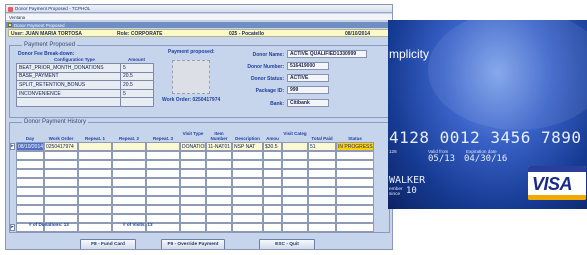 The width and height of the screenshot is (587, 255). What do you see at coordinates (295, 133) in the screenshot?
I see `grid-column-header: Visit Categ` at bounding box center [295, 133].